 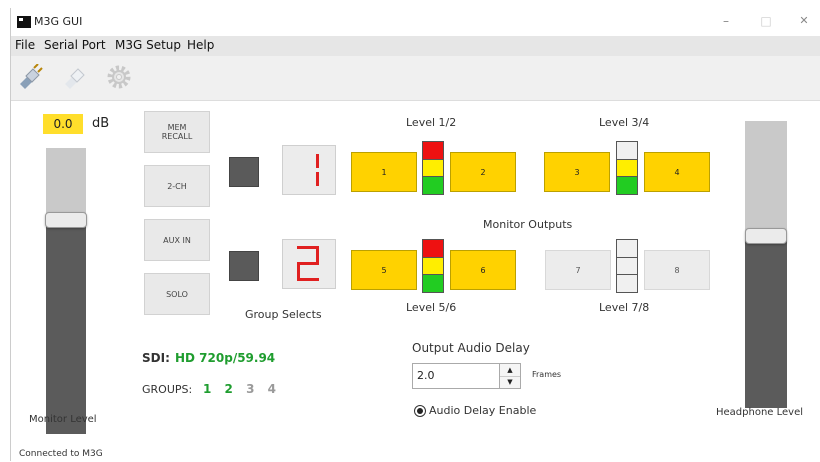 I want to click on app-logo-icon, so click(x=24, y=22).